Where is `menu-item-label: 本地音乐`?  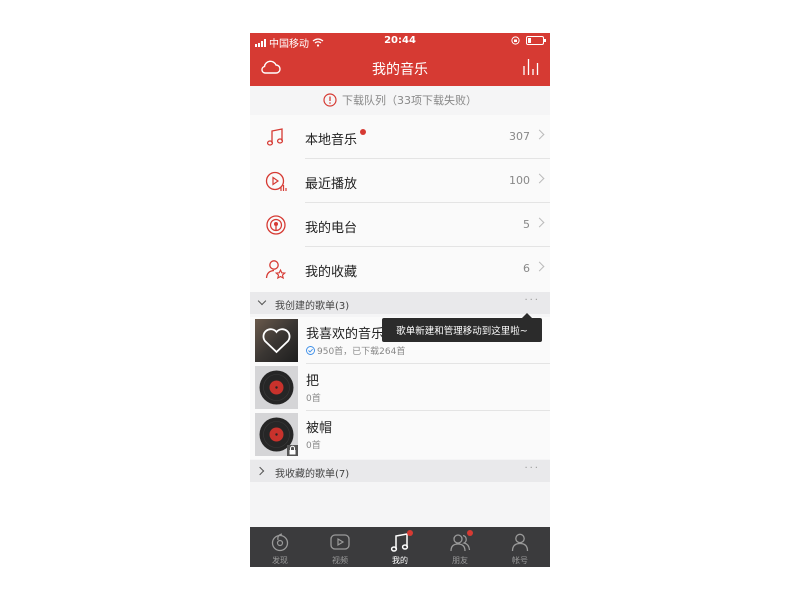
menu-item-label: 本地音乐 is located at coordinates (336, 138).